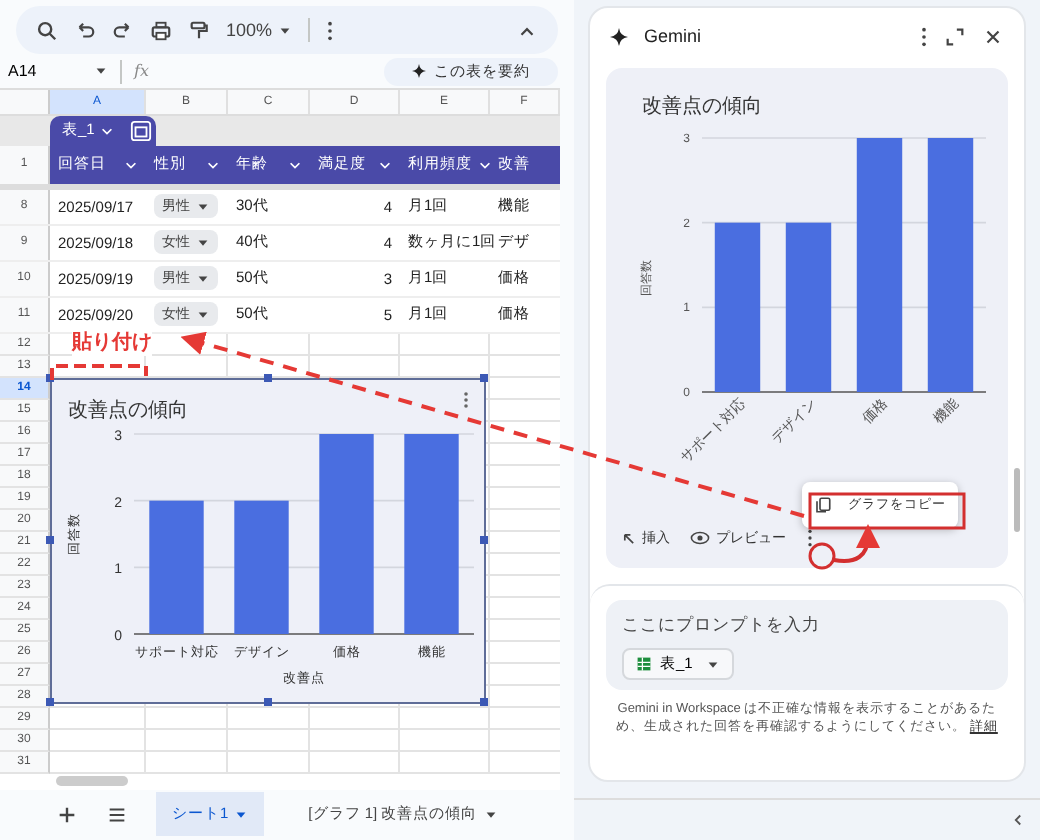  What do you see at coordinates (58, 71) in the screenshot?
I see `name-box: A14` at bounding box center [58, 71].